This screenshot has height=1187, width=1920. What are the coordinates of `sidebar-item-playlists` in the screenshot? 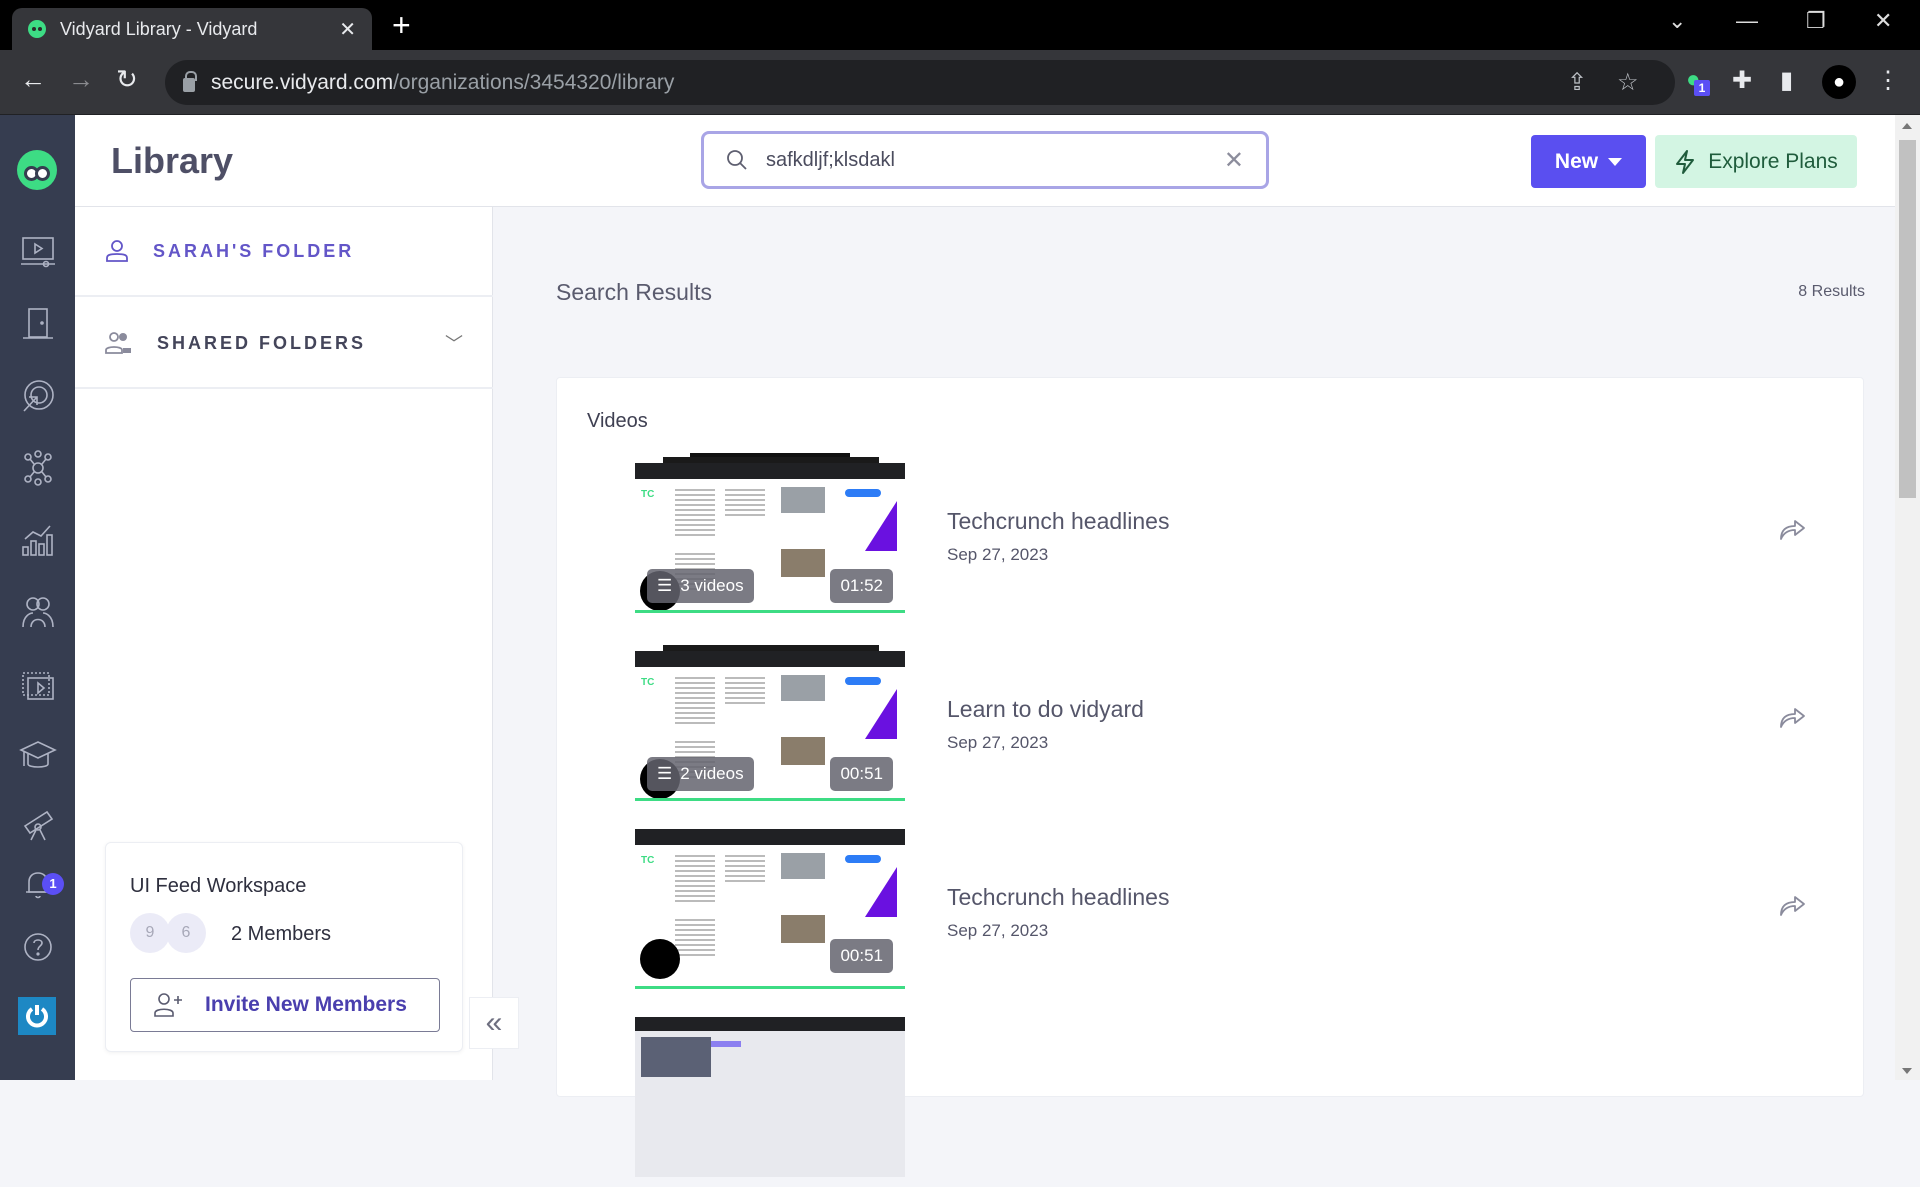 It's located at (37, 686).